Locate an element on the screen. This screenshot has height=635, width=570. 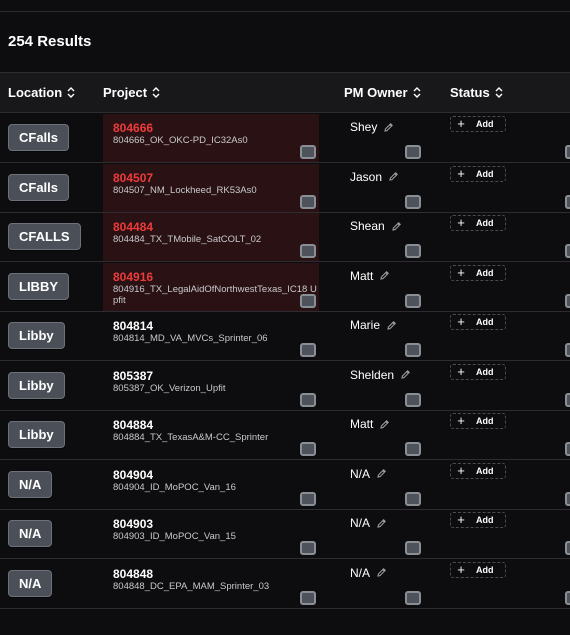
pm-owner-cell: Jason is located at coordinates (374, 177).